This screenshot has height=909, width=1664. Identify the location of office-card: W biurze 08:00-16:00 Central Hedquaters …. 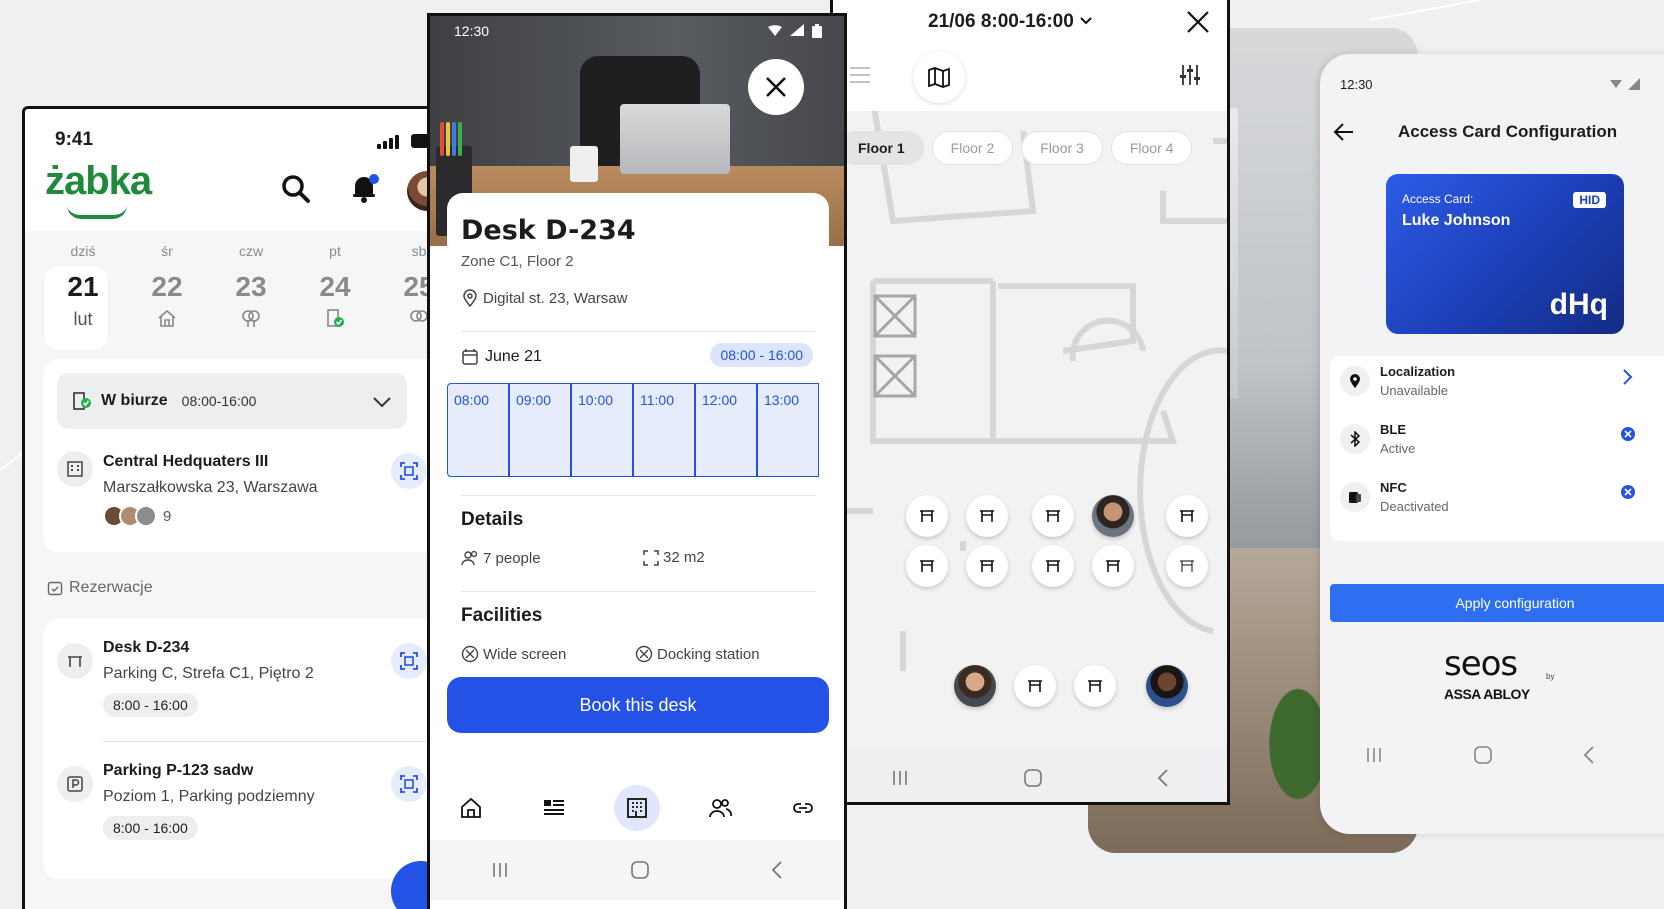
(251, 455).